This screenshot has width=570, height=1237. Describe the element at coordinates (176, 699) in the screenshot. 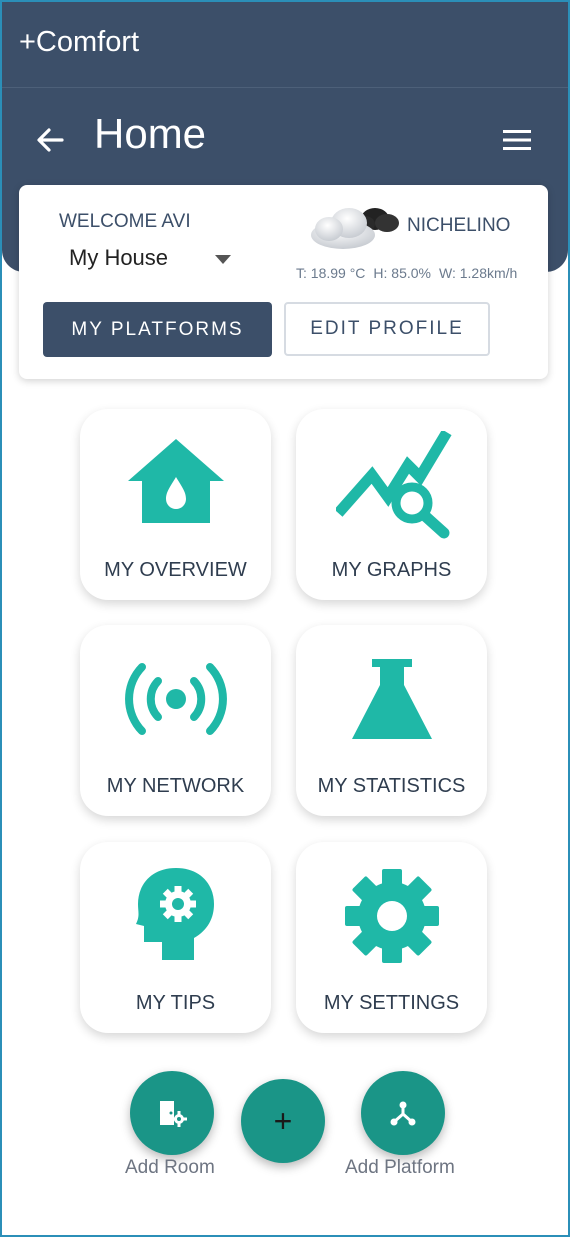

I see `broadcast-icon` at that location.